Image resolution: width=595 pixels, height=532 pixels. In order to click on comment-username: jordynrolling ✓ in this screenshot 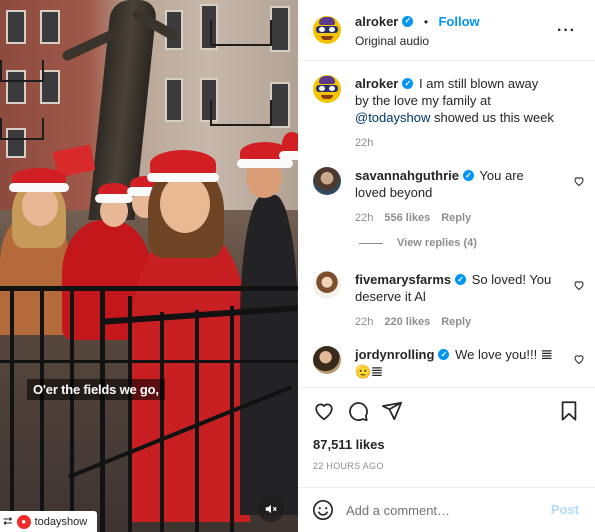, I will do `click(402, 354)`.